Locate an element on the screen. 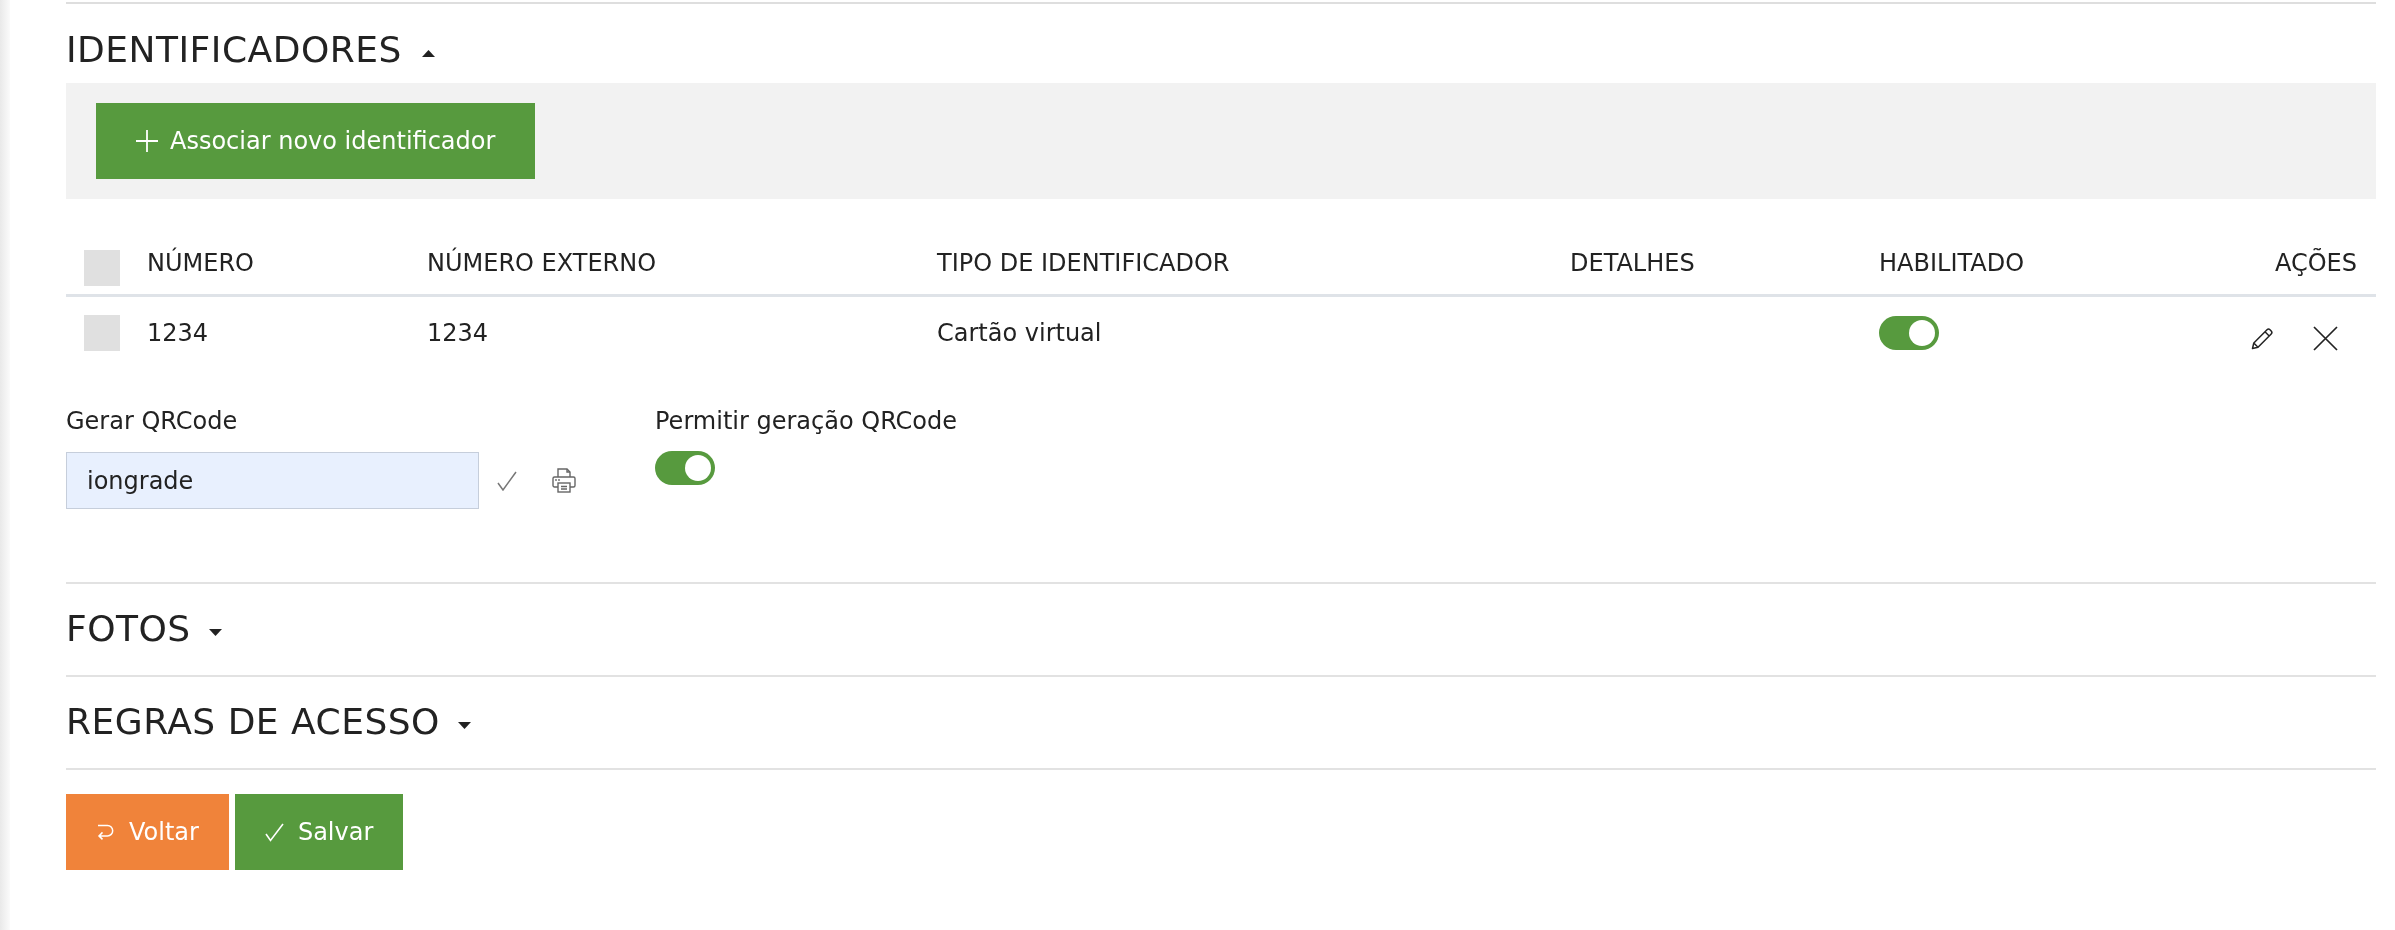  column-header: AÇÕES is located at coordinates (2315, 263).